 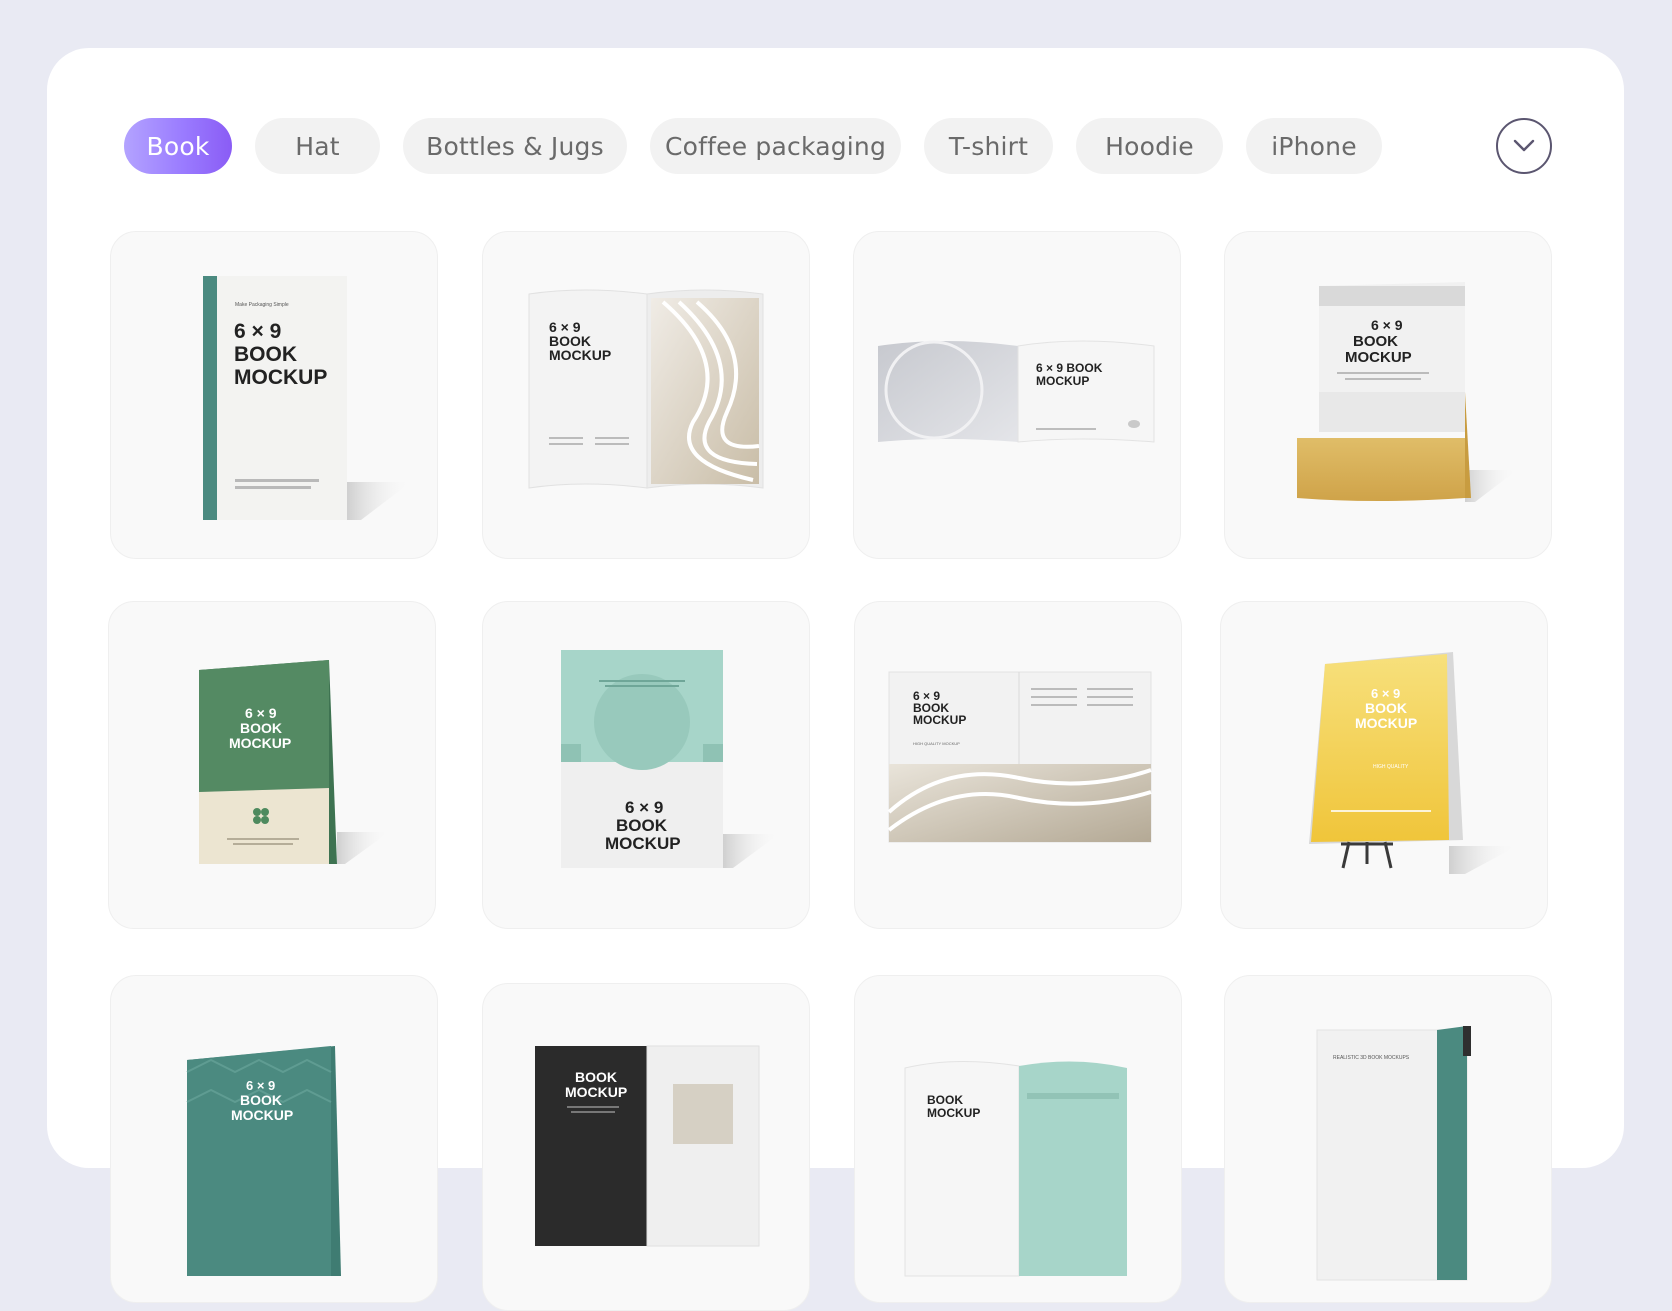 I want to click on book-mockup-image: Make Packaging Simple 6 × 9 BOOK MOCKUP, so click(x=307, y=398).